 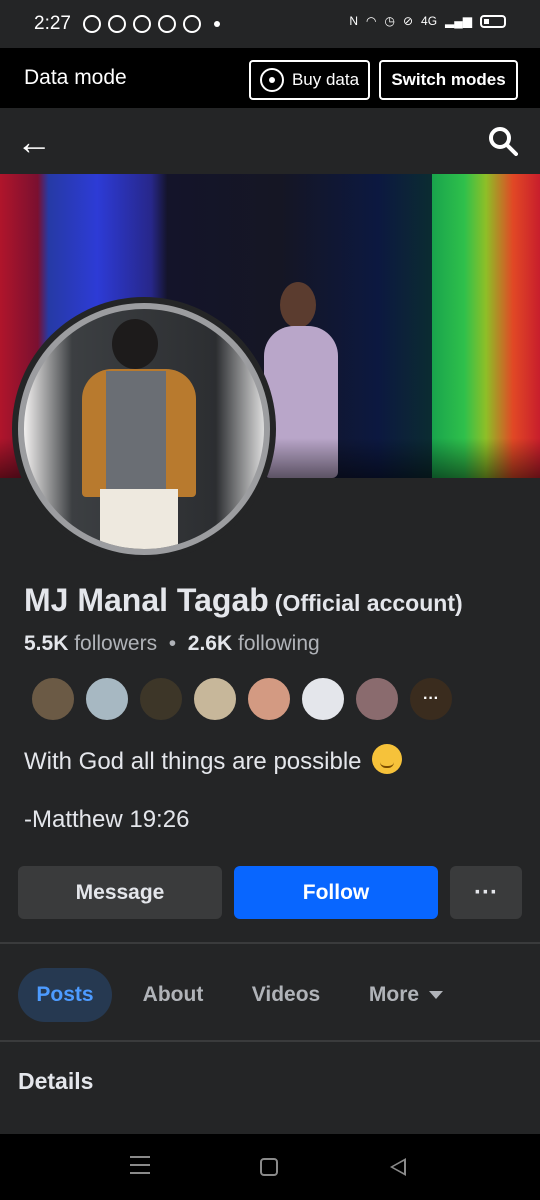 I want to click on tab-more-label: More, so click(x=394, y=994).